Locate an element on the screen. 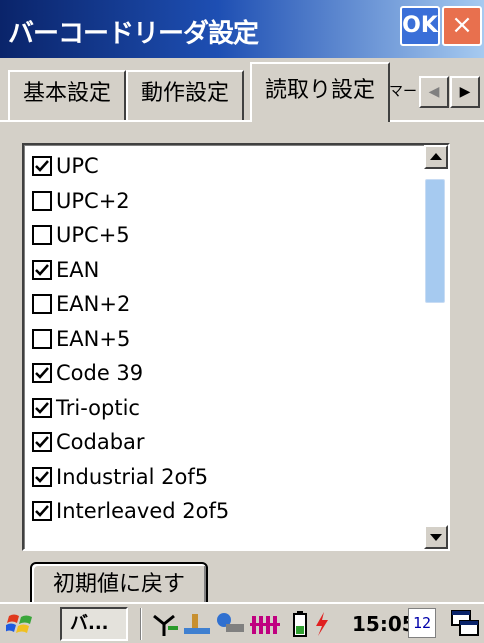  title-bar: バーコードリーダ設定 OK × is located at coordinates (242, 29).